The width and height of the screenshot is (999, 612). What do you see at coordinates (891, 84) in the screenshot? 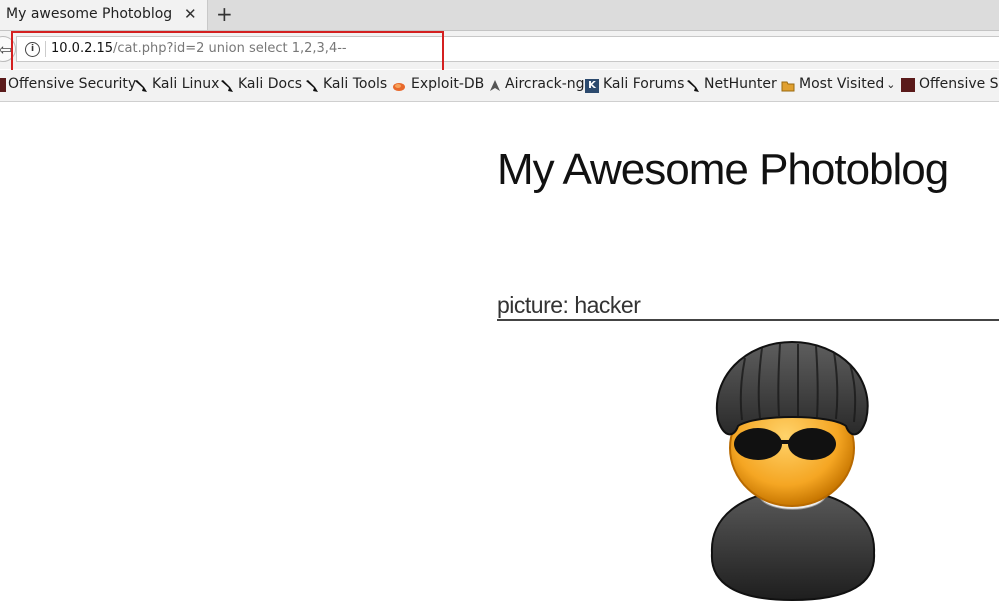
I see `chevron-down-icon: ⌄` at bounding box center [891, 84].